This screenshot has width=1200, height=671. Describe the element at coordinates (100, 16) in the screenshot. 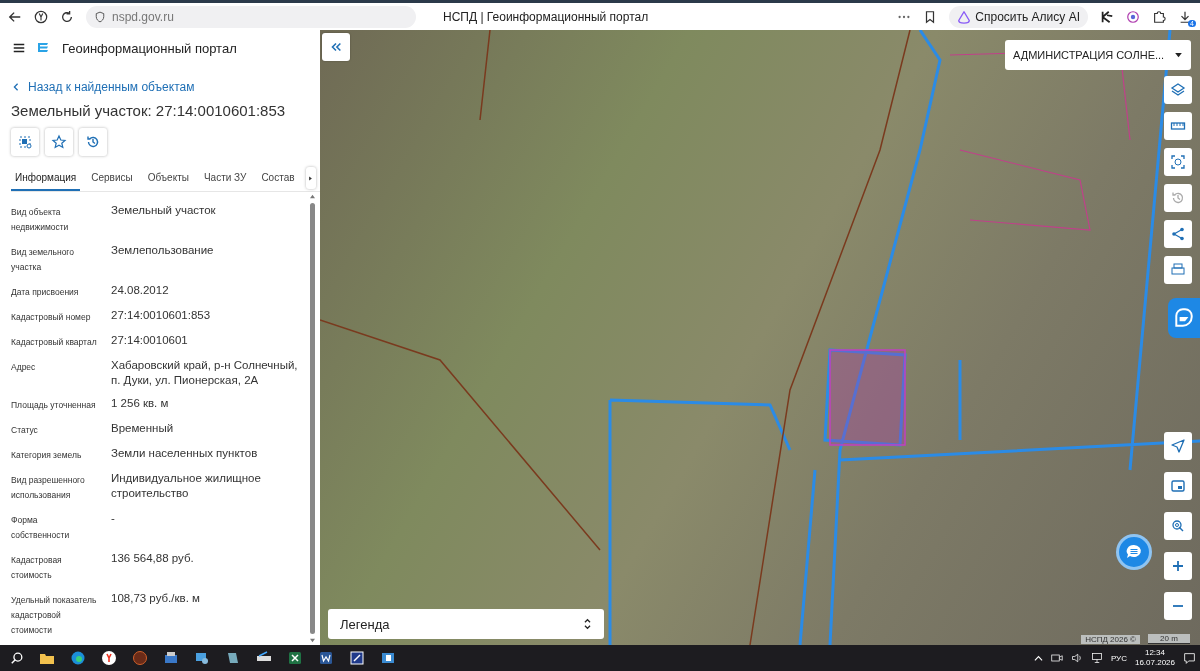

I see `shield-icon` at that location.